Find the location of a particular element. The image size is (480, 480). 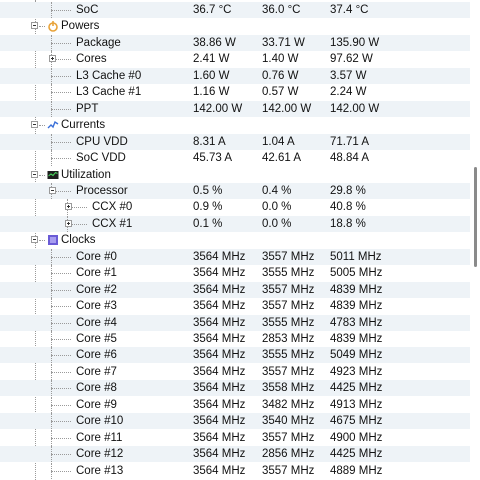

minimum-value: 3555 MHz is located at coordinates (288, 355).